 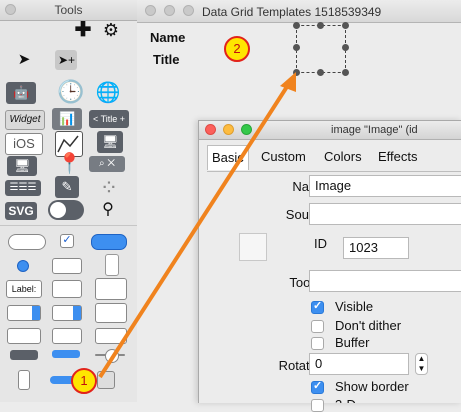 I want to click on pencil-icon: ✎, so click(x=67, y=187).